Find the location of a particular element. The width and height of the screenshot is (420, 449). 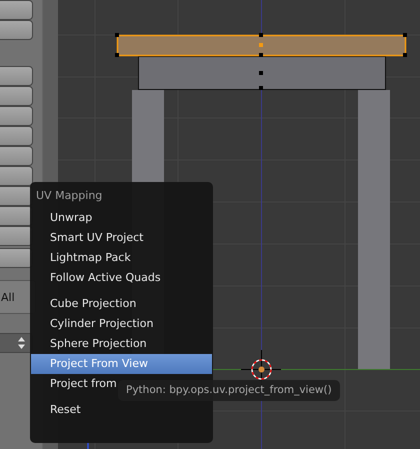

menu-item: Sphere Projection is located at coordinates (121, 344).